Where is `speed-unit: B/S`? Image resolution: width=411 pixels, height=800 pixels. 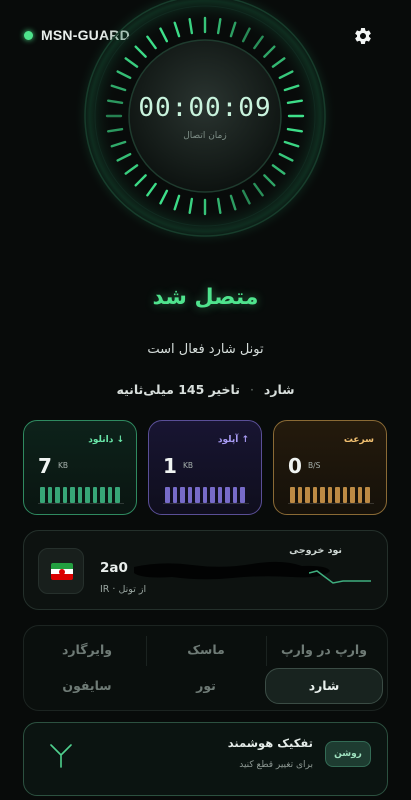
speed-unit: B/S is located at coordinates (314, 465).